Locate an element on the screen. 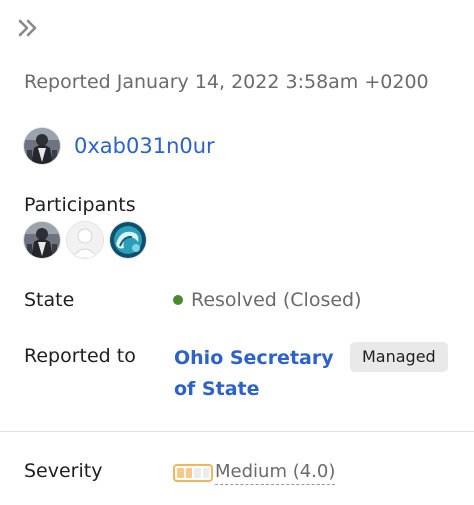 The height and width of the screenshot is (505, 474). state-value: Resolved (Closed) is located at coordinates (267, 300).